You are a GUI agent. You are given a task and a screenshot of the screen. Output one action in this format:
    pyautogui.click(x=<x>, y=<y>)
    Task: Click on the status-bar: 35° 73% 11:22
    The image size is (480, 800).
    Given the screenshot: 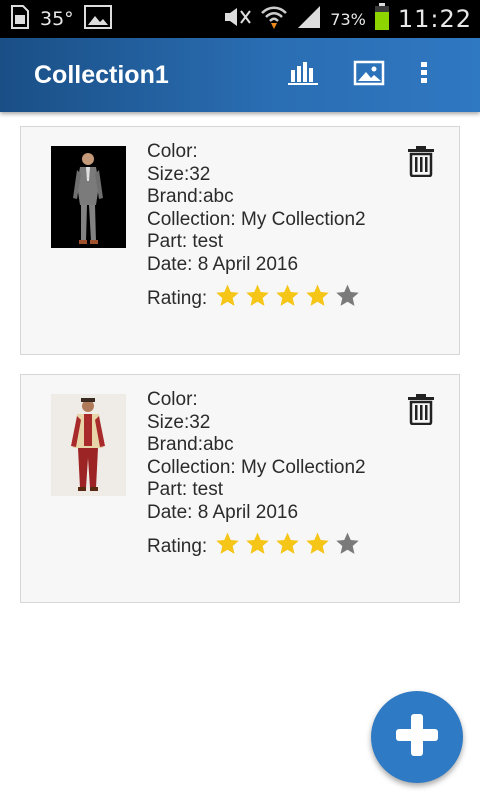 What is the action you would take?
    pyautogui.click(x=240, y=19)
    